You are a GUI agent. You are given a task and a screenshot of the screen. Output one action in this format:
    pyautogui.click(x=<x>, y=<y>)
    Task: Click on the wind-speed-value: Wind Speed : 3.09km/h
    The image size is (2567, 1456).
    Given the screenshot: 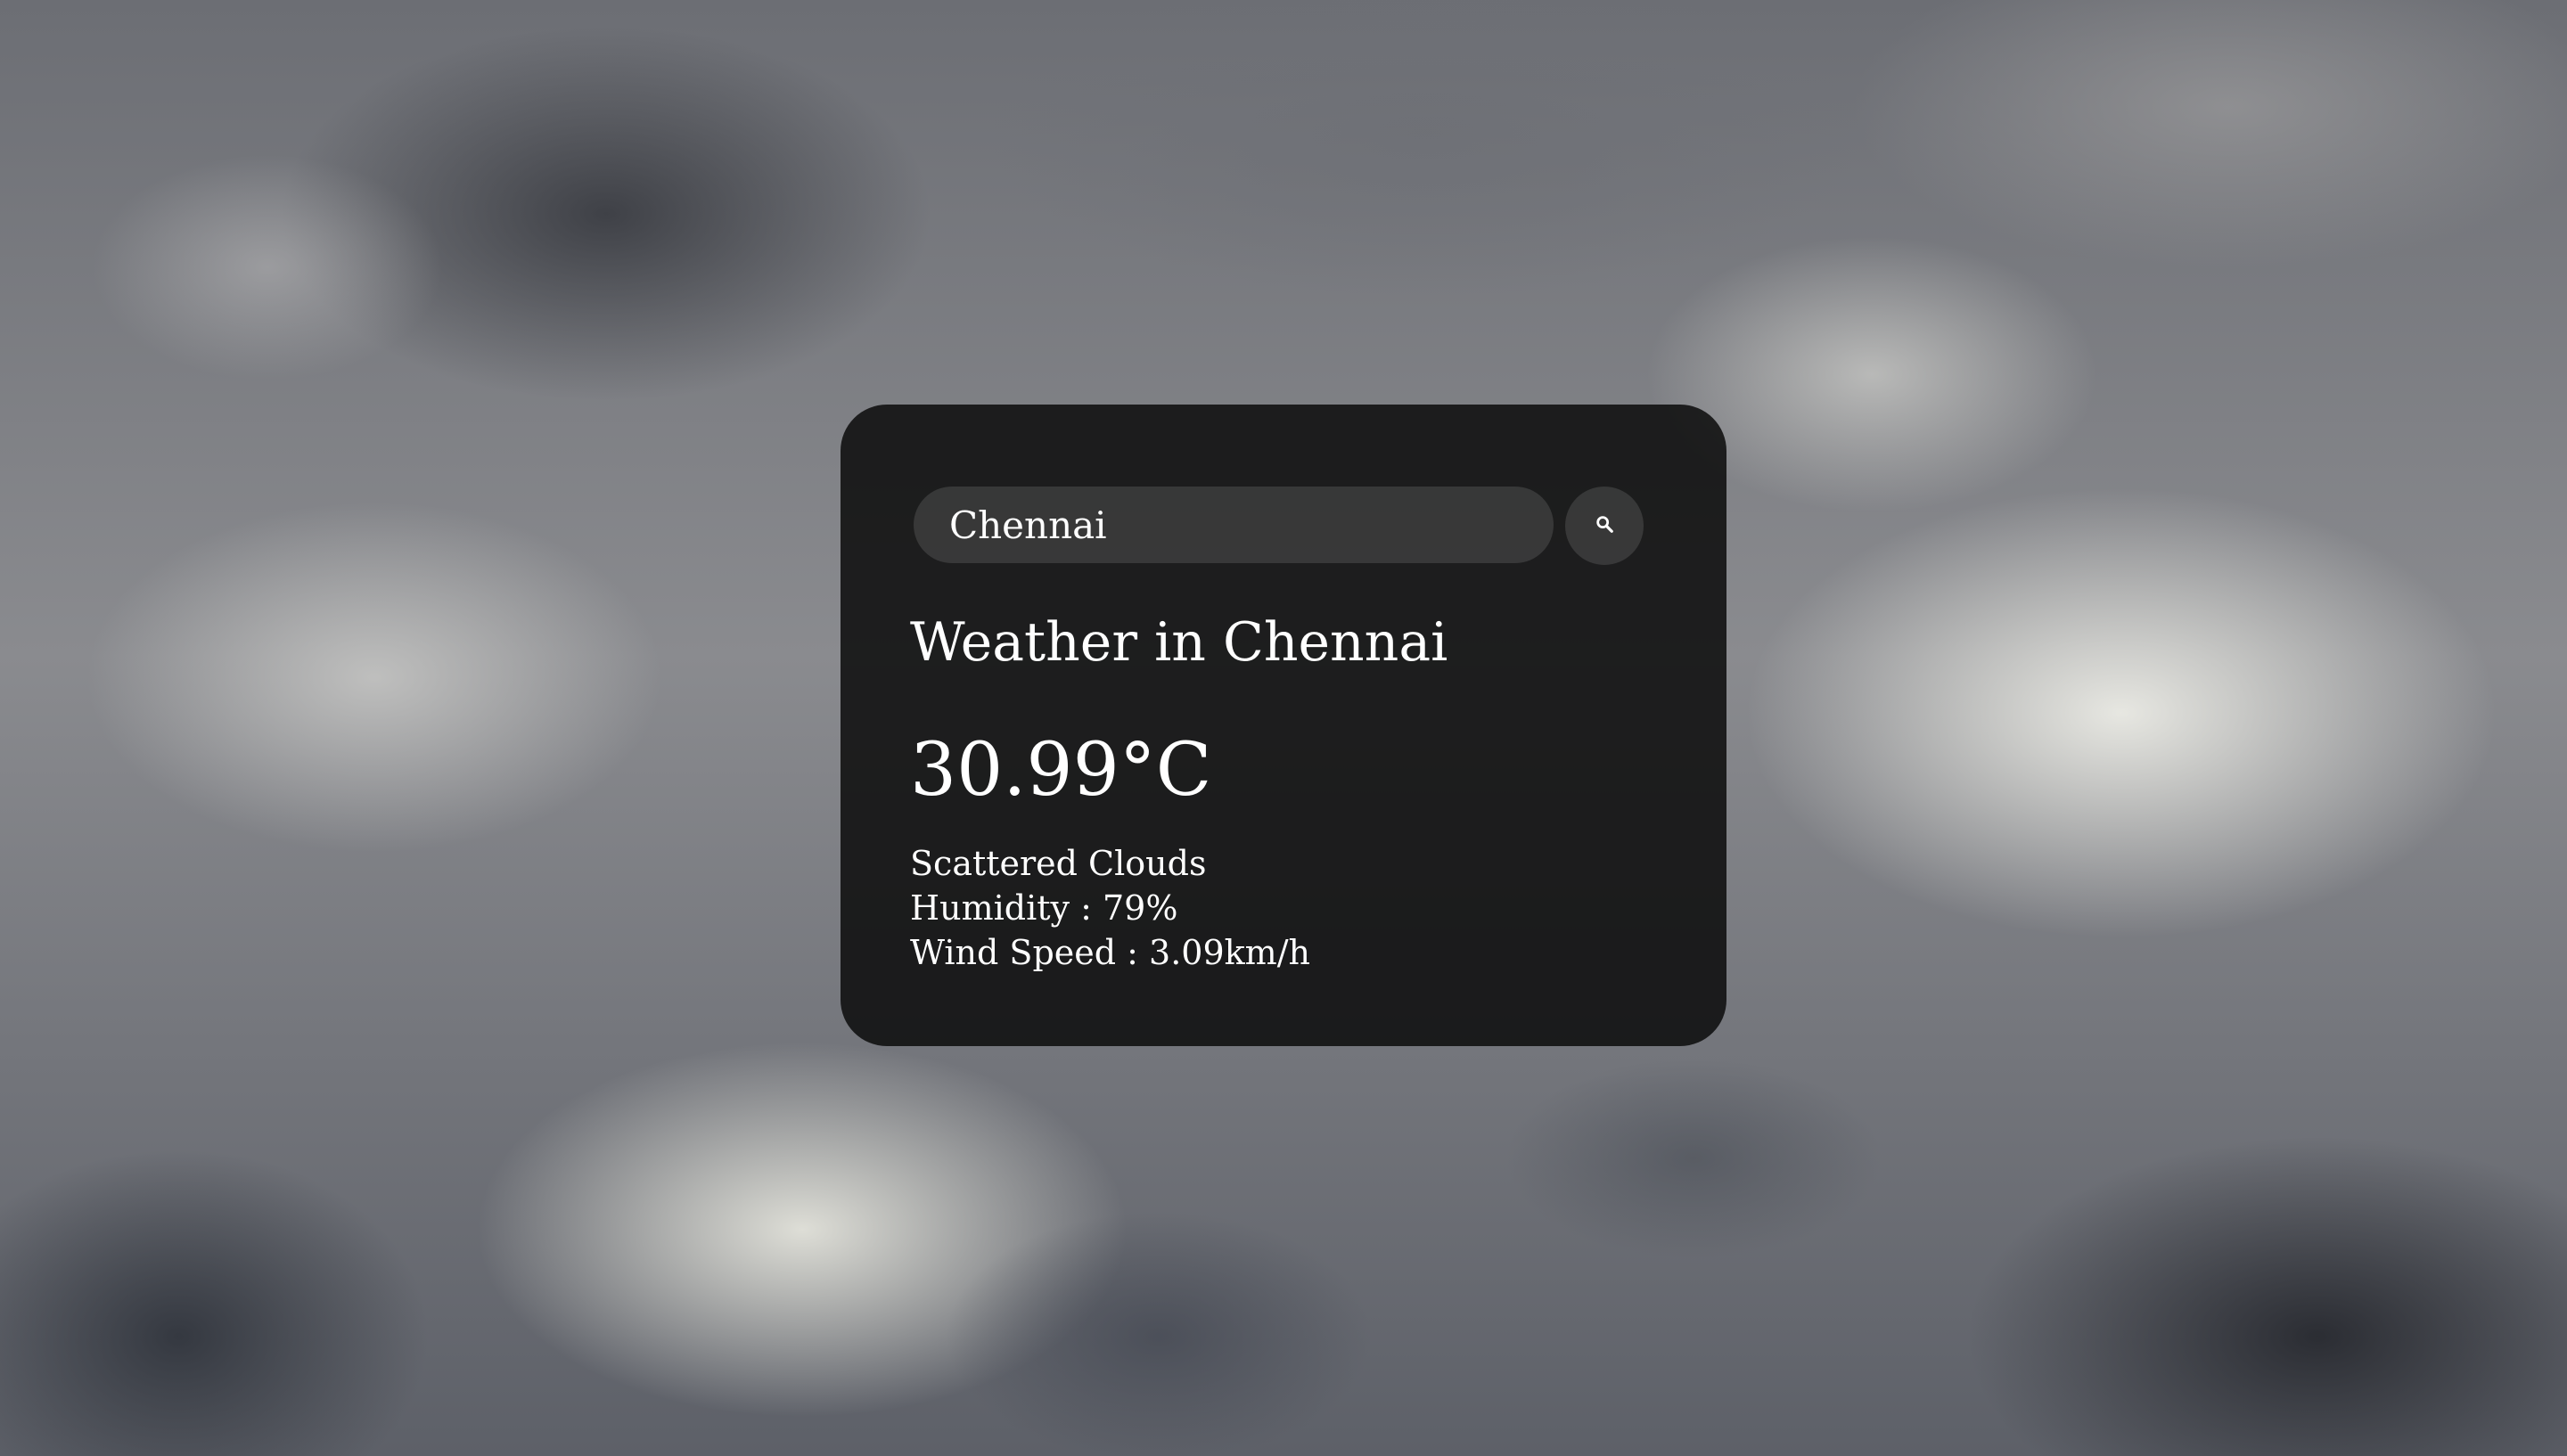 What is the action you would take?
    pyautogui.click(x=1110, y=953)
    